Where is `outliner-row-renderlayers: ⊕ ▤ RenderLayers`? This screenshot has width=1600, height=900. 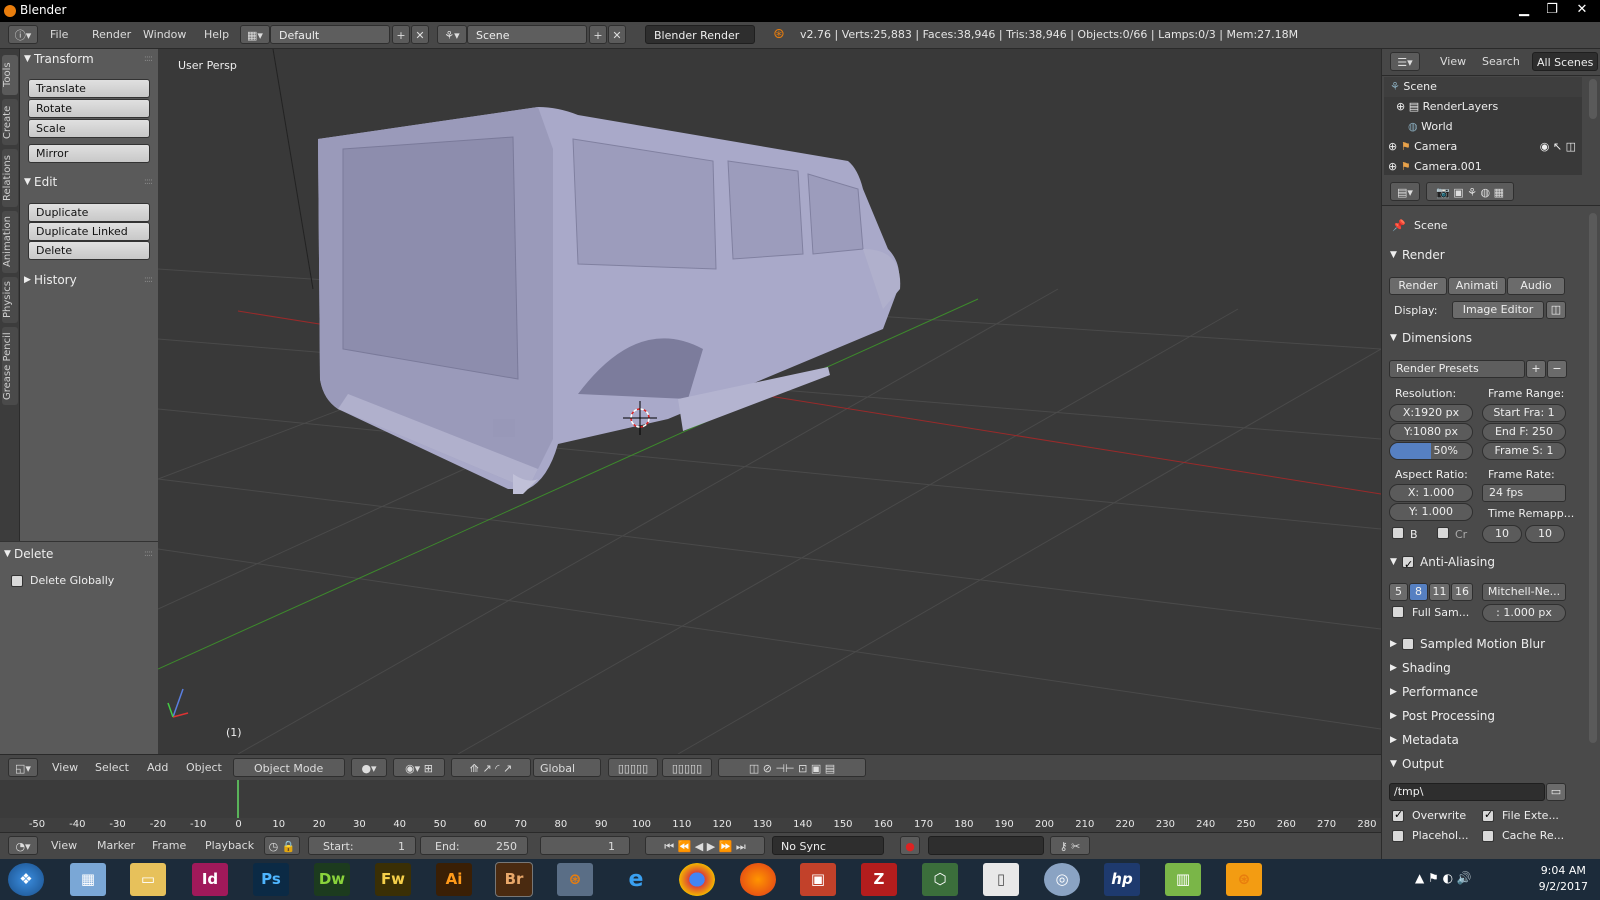 outliner-row-renderlayers: ⊕ ▤ RenderLayers is located at coordinates (1483, 107).